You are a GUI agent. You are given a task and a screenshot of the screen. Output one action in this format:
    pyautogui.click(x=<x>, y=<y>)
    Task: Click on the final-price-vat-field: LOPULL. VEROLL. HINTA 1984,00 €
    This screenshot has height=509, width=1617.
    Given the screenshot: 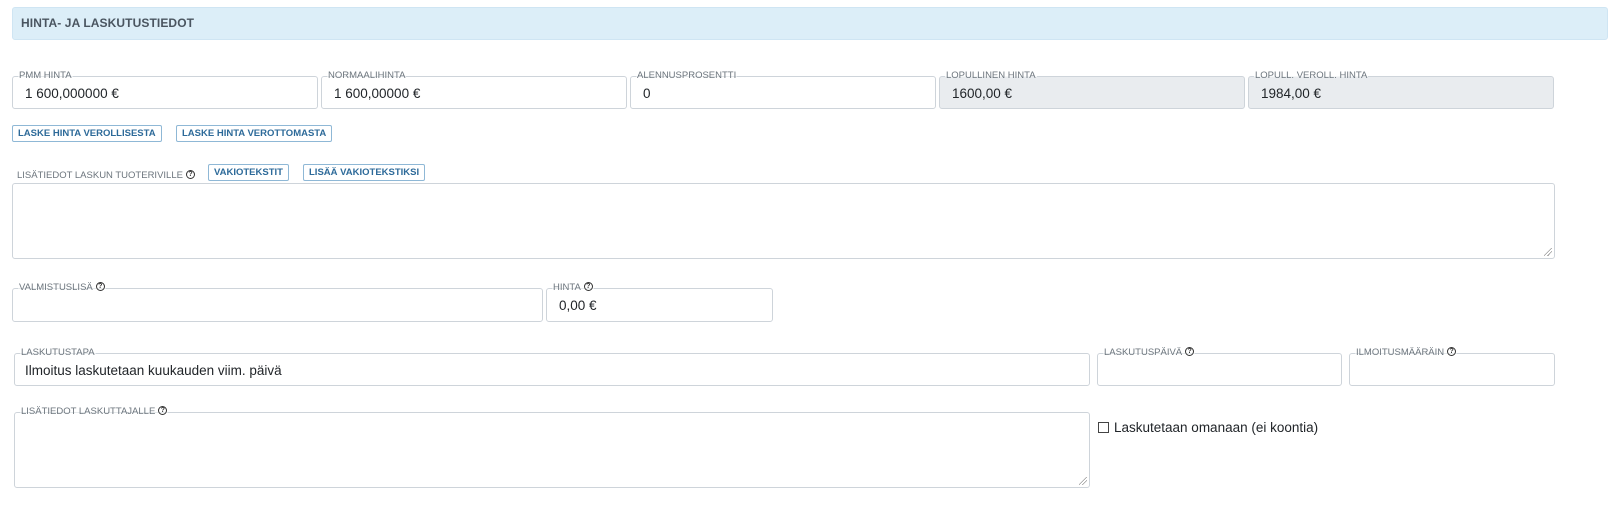 What is the action you would take?
    pyautogui.click(x=1401, y=89)
    